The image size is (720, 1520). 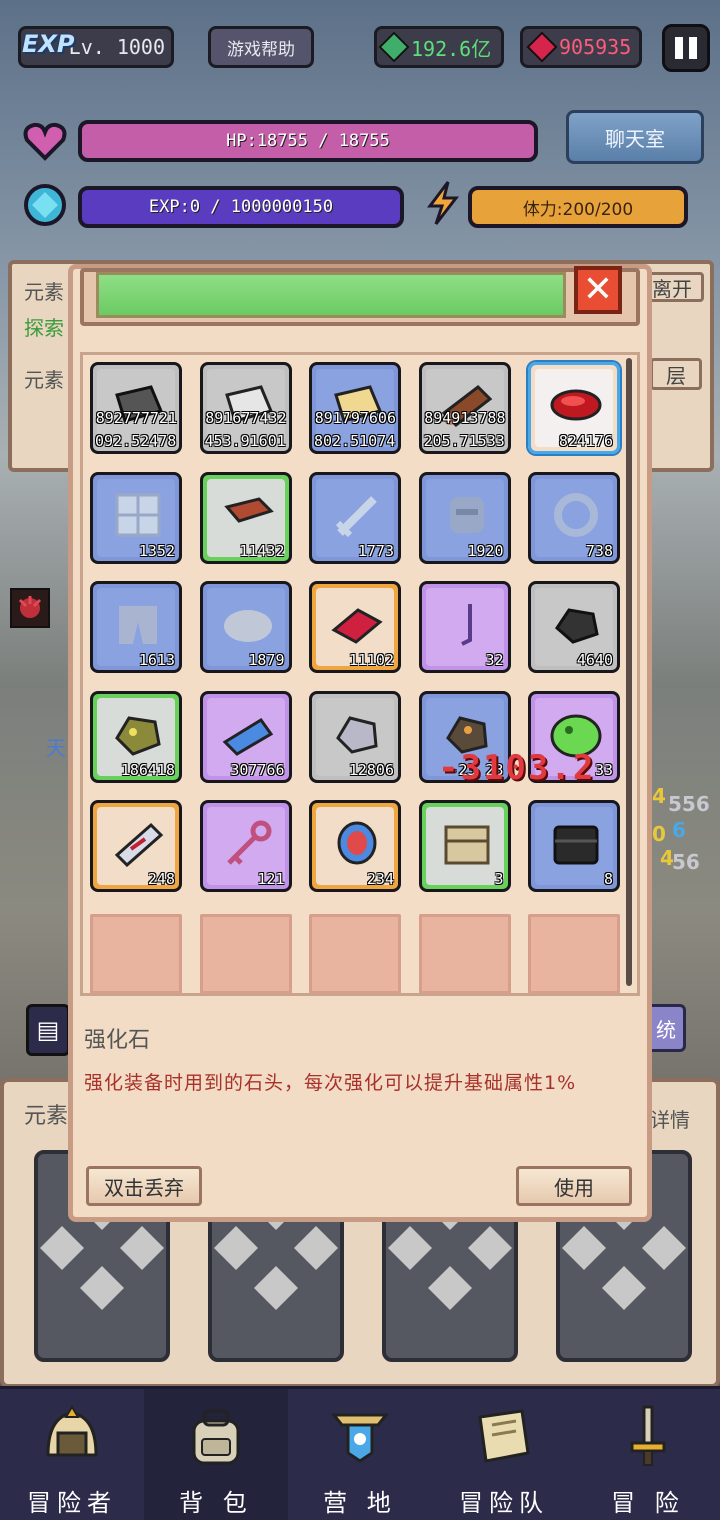 I want to click on side-number-2: 556, so click(x=689, y=804).